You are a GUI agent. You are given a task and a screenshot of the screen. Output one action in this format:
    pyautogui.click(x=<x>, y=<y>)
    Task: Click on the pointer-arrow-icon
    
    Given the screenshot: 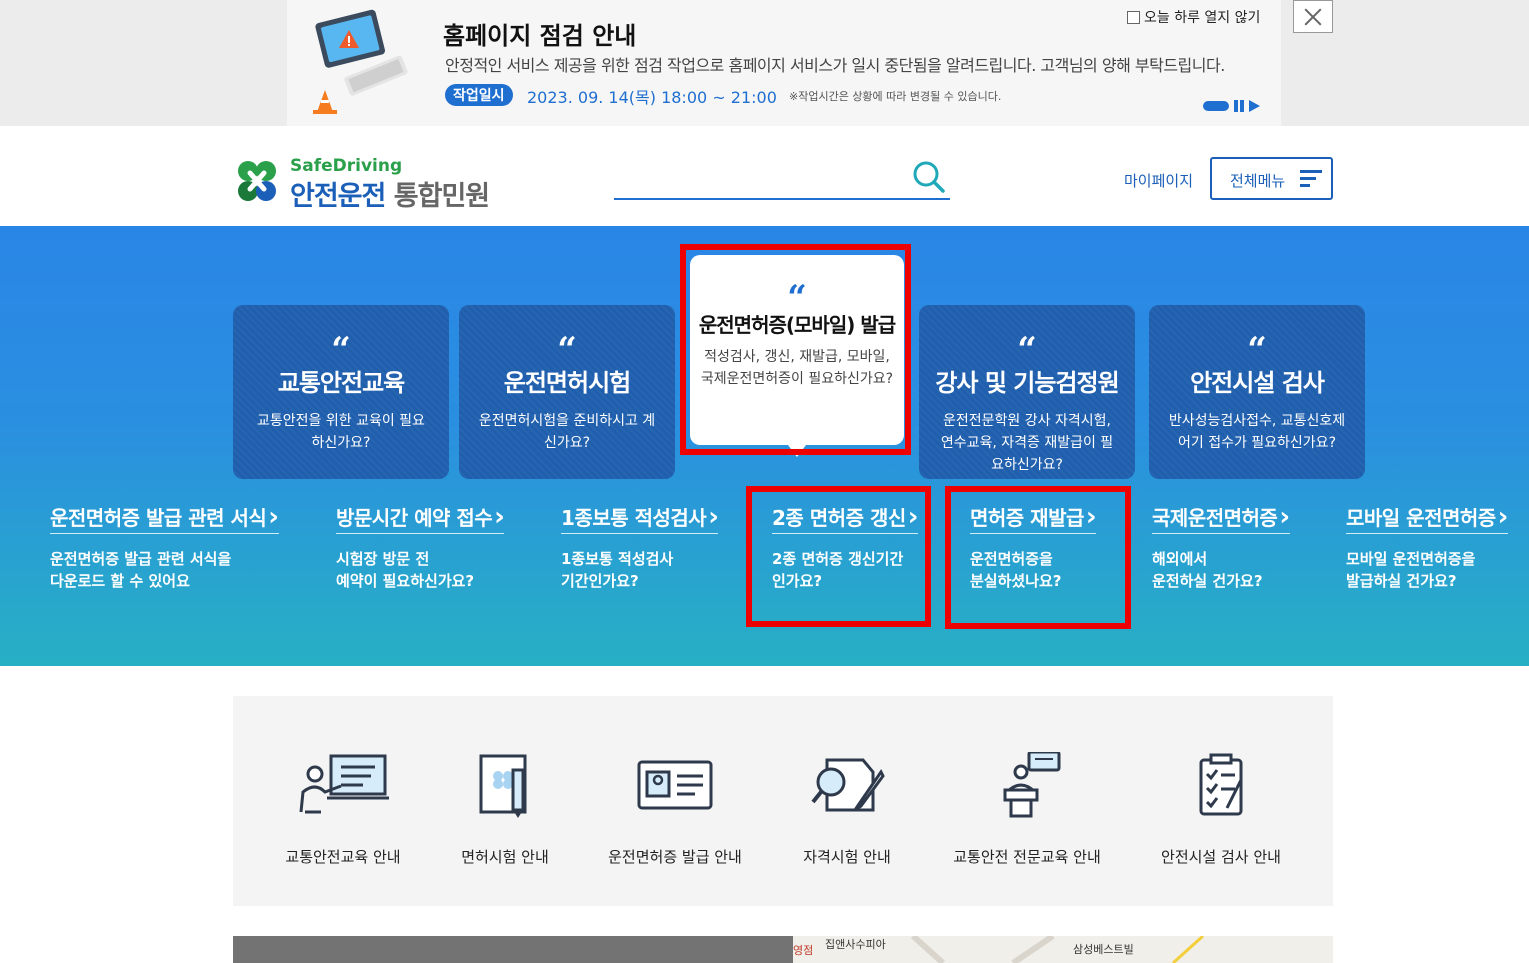 What is the action you would take?
    pyautogui.click(x=797, y=451)
    